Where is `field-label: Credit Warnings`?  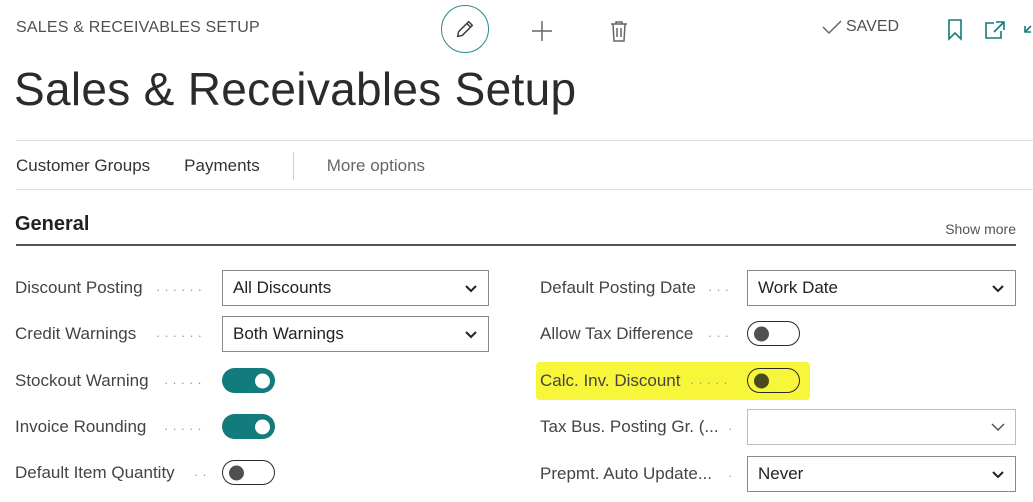 field-label: Credit Warnings is located at coordinates (76, 333).